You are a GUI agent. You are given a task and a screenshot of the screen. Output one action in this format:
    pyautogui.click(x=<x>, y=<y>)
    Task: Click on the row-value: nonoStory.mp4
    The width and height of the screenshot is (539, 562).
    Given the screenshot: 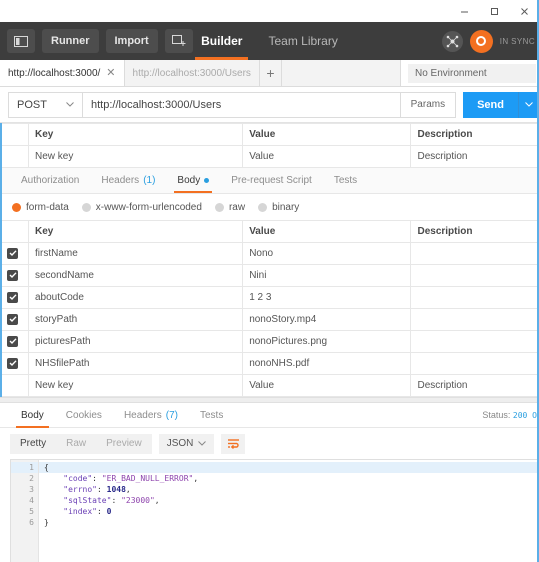 What is the action you would take?
    pyautogui.click(x=327, y=319)
    